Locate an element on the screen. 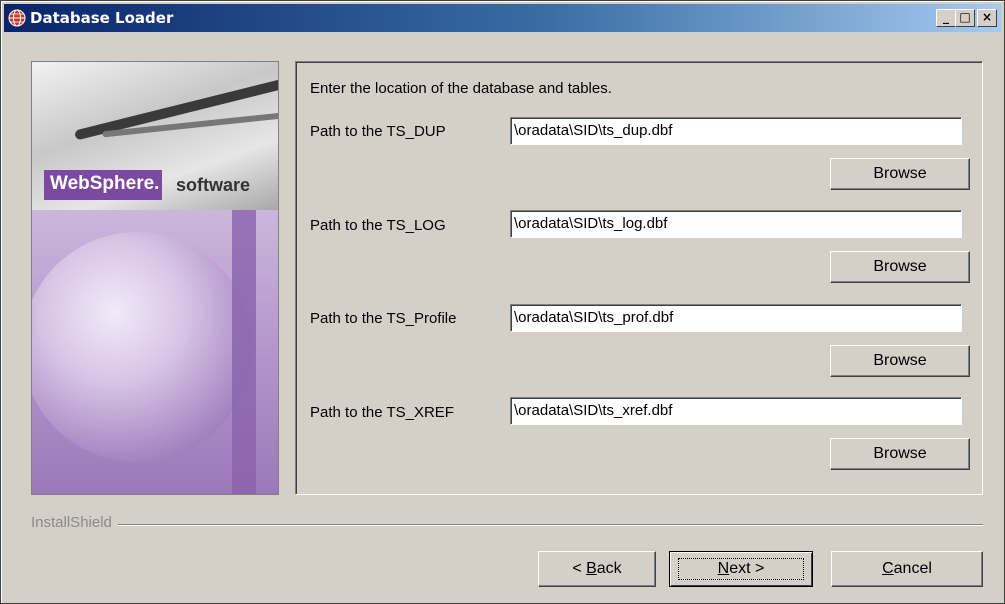 The image size is (1005, 604). close-button: × is located at coordinates (987, 18).